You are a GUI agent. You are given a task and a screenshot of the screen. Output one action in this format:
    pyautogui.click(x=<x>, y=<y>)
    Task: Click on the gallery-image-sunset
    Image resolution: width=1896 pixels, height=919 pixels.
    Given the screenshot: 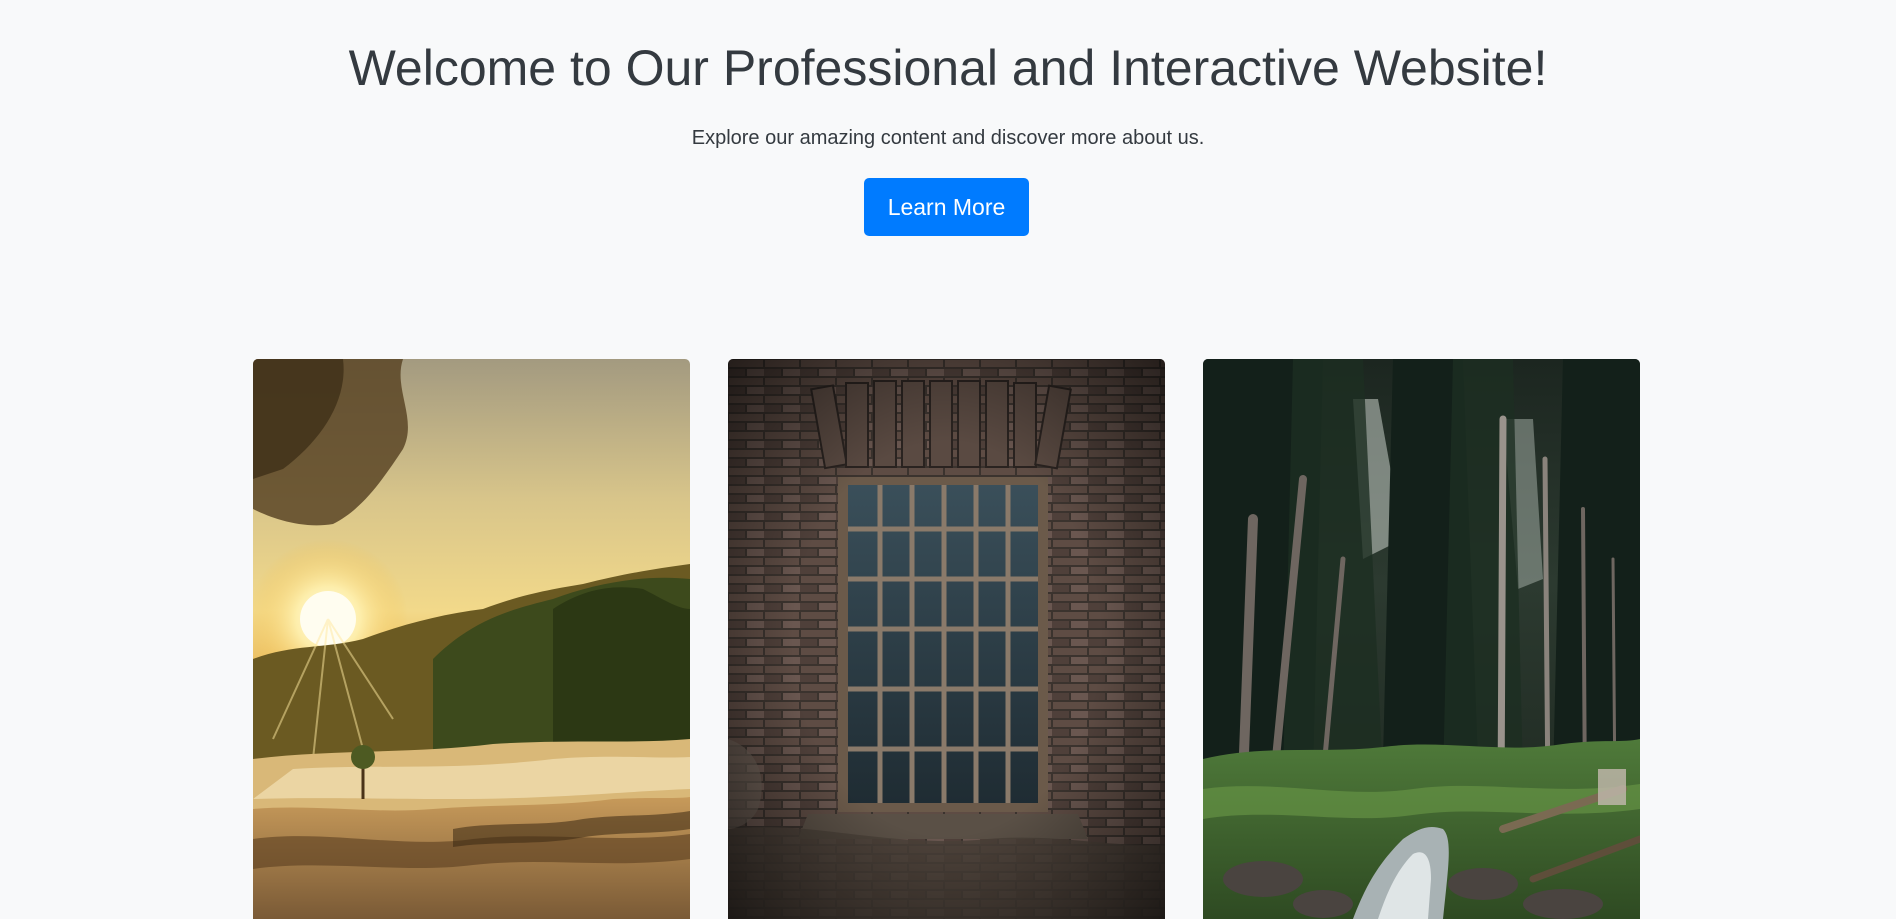 What is the action you would take?
    pyautogui.click(x=471, y=639)
    